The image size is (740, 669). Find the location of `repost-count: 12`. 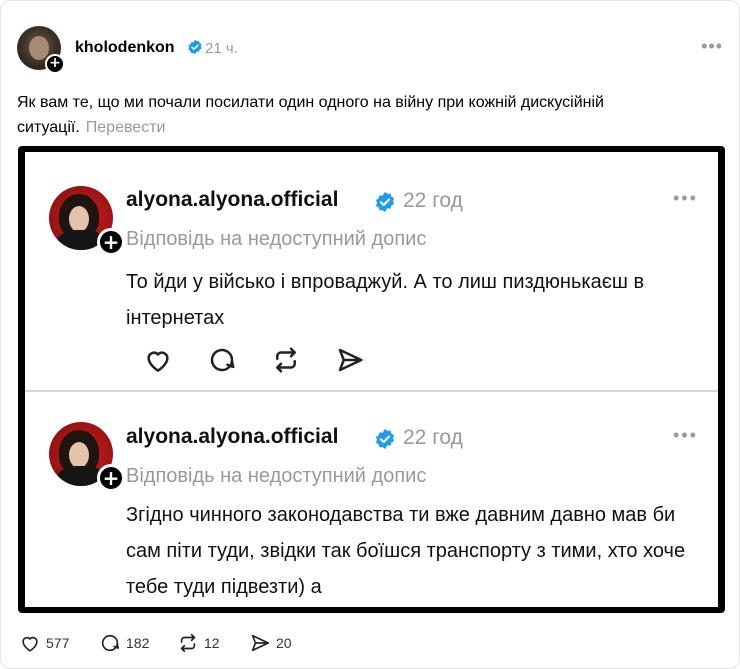

repost-count: 12 is located at coordinates (212, 643).